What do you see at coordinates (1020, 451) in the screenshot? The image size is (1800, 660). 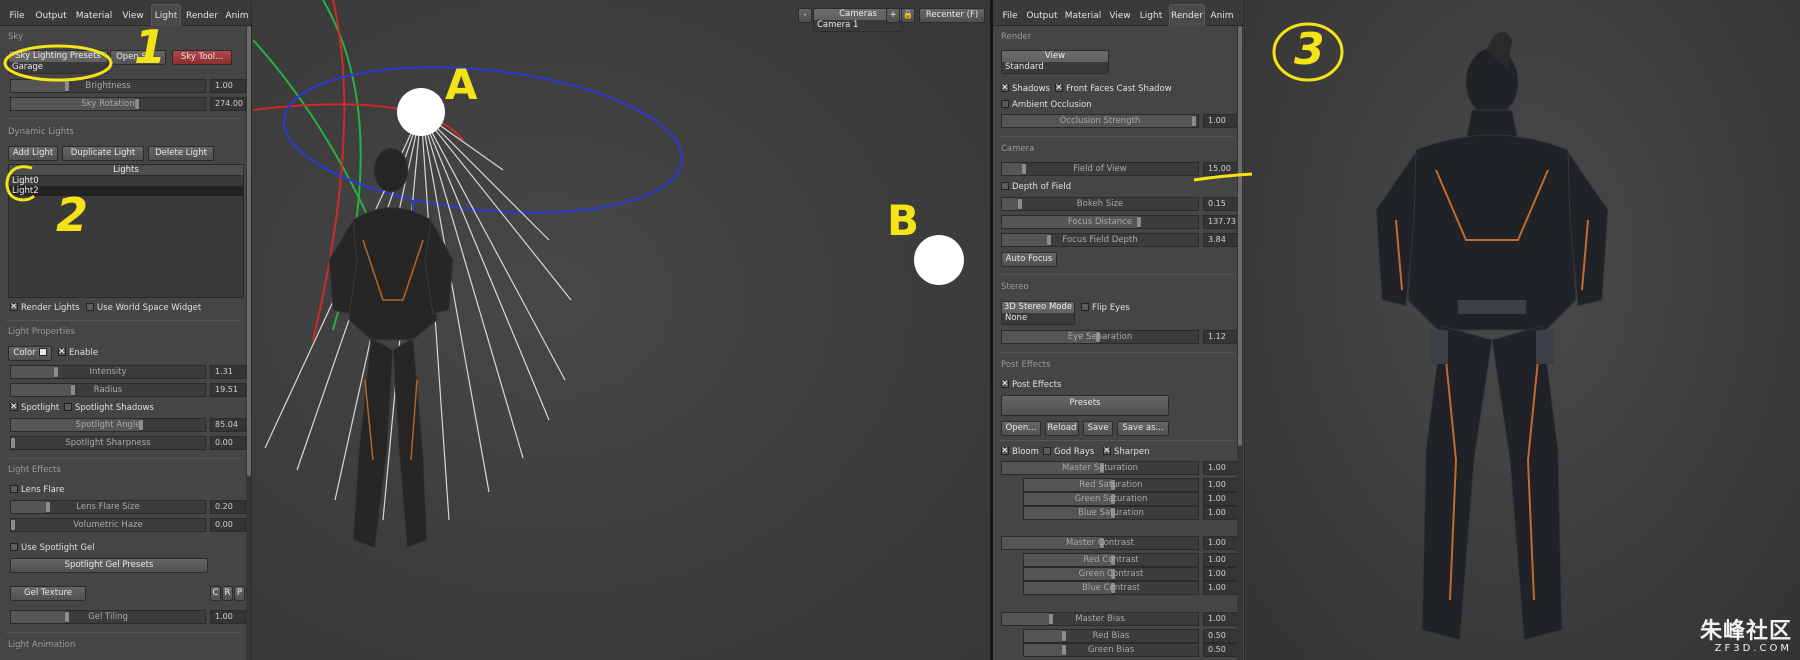 I see `bloom-checkbox: Bloom` at bounding box center [1020, 451].